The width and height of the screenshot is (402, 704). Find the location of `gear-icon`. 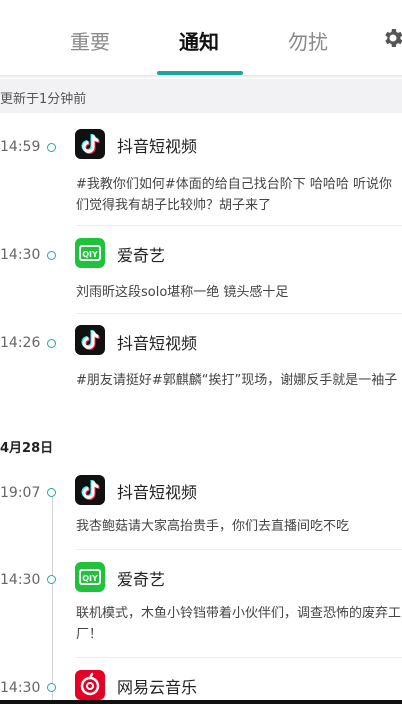

gear-icon is located at coordinates (391, 38).